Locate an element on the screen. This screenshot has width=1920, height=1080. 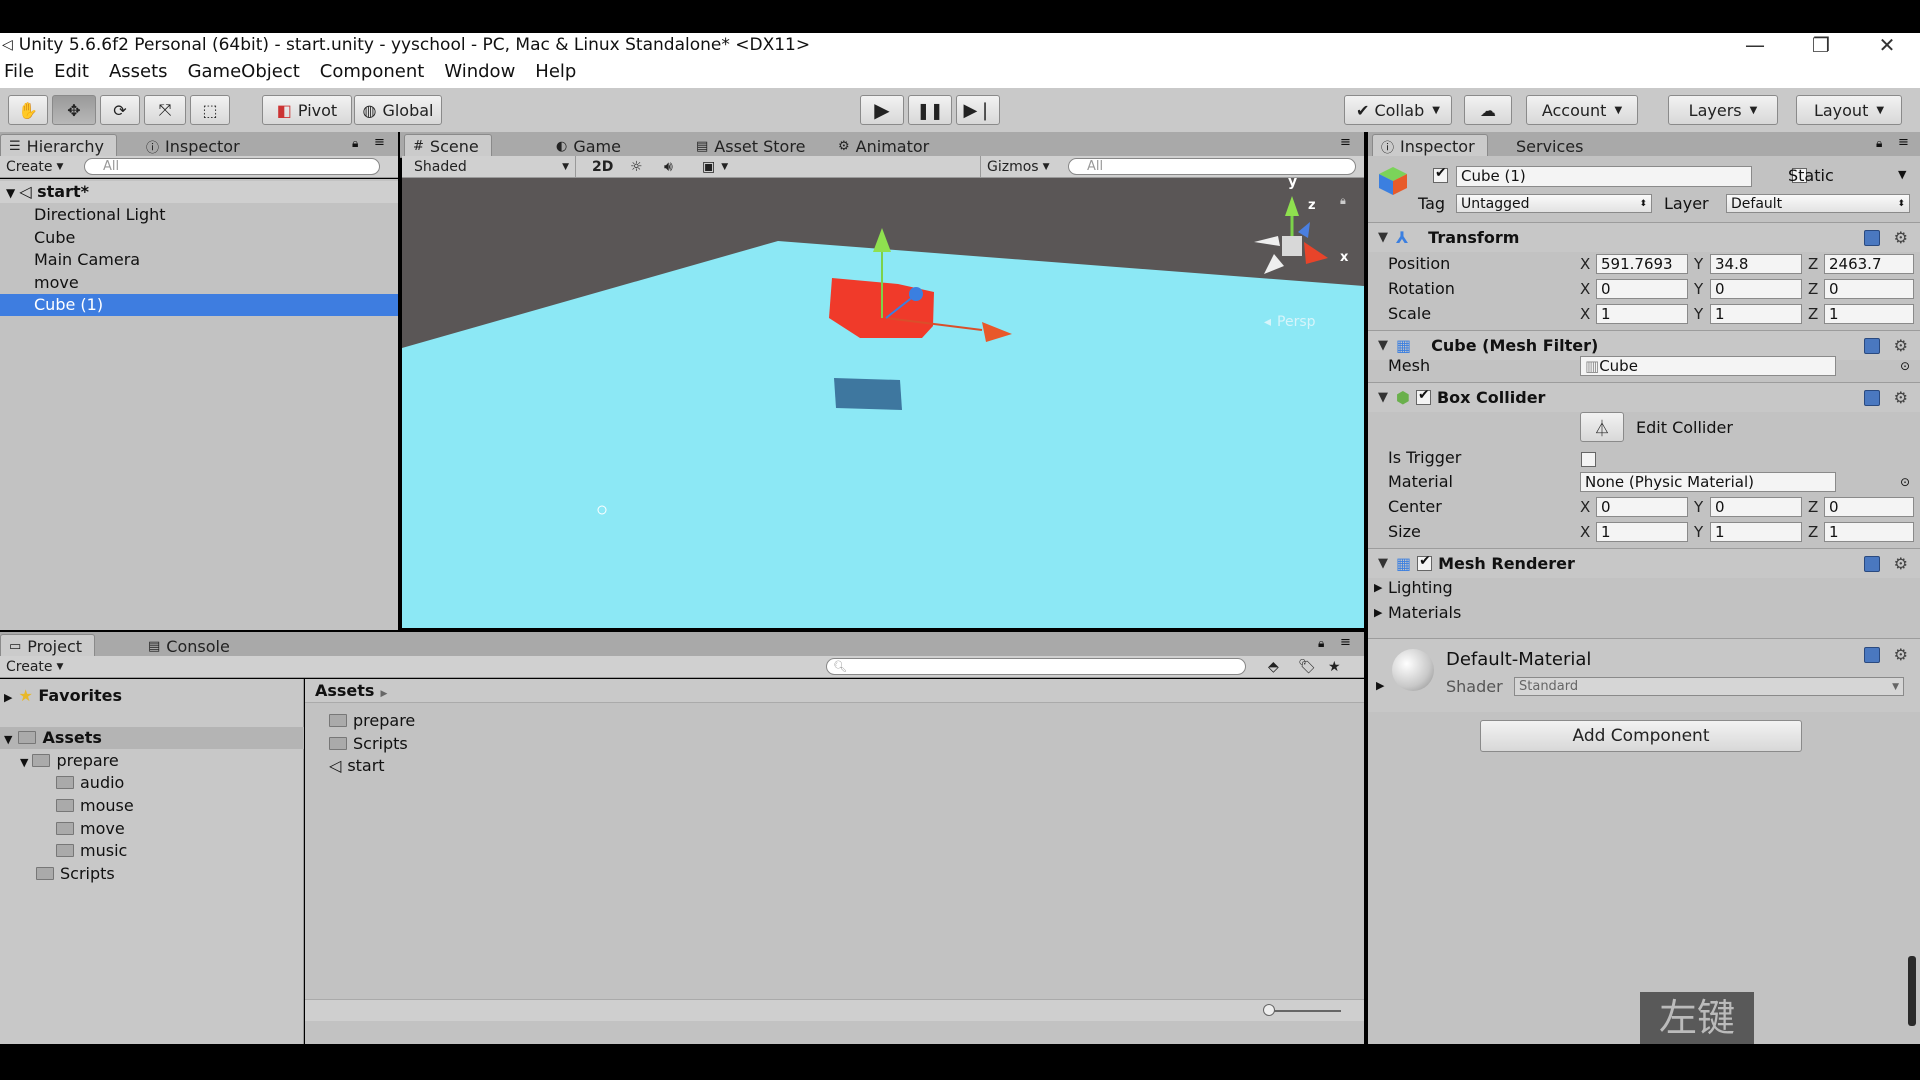
pause-button: ❚❚ is located at coordinates (930, 110).